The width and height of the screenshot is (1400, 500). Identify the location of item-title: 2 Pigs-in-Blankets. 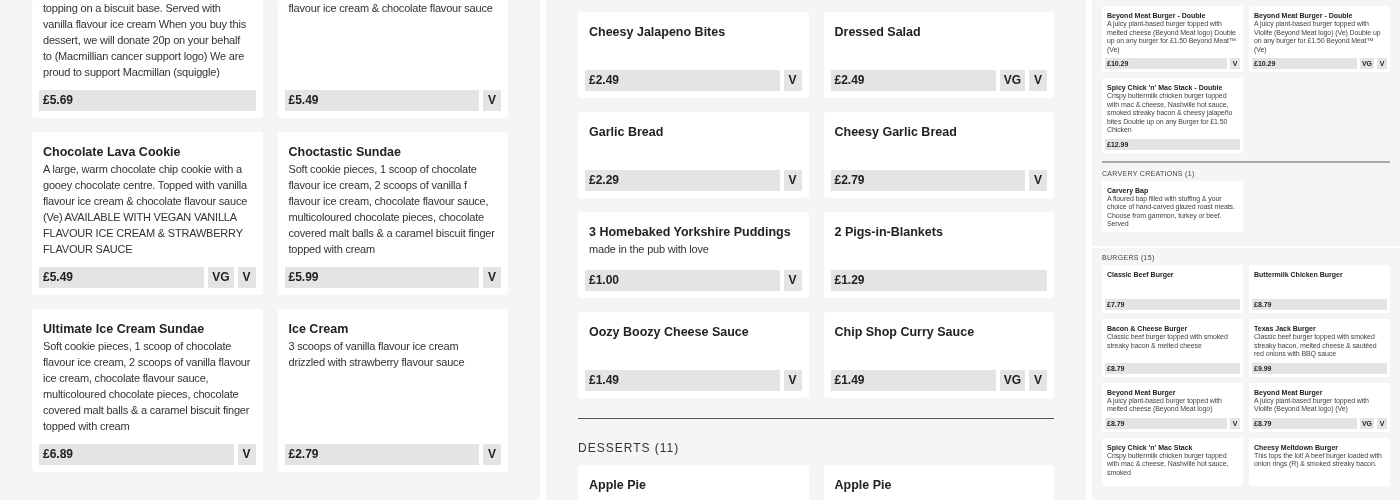
(888, 232).